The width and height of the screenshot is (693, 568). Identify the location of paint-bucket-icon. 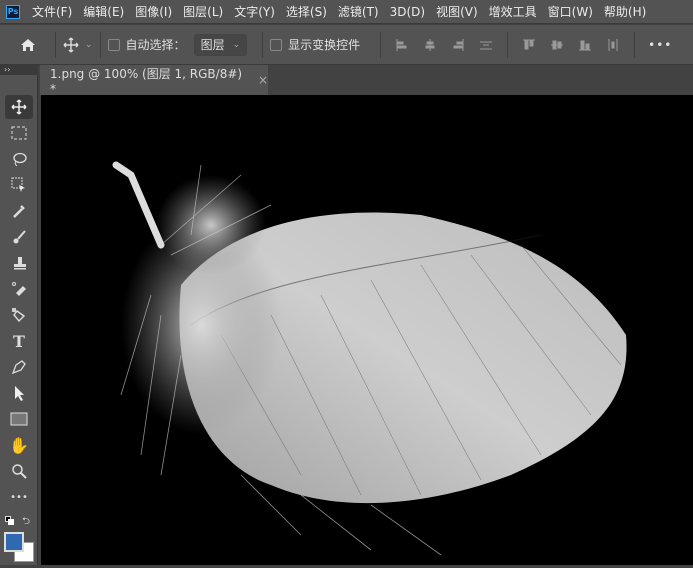
(19, 315).